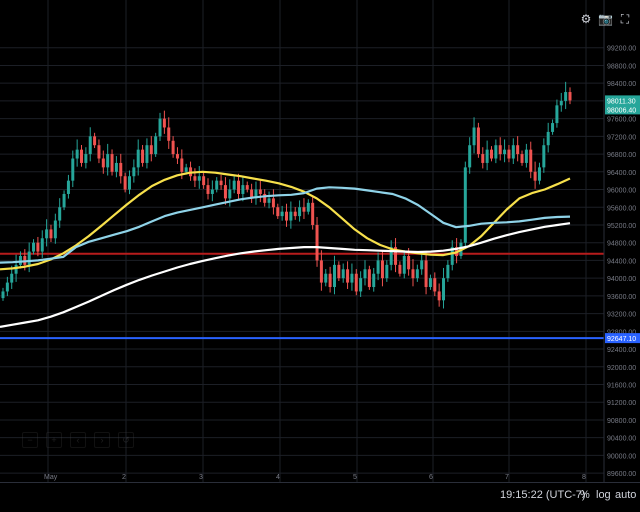 This screenshot has width=640, height=512. I want to click on x-tick-label: 7, so click(507, 477).